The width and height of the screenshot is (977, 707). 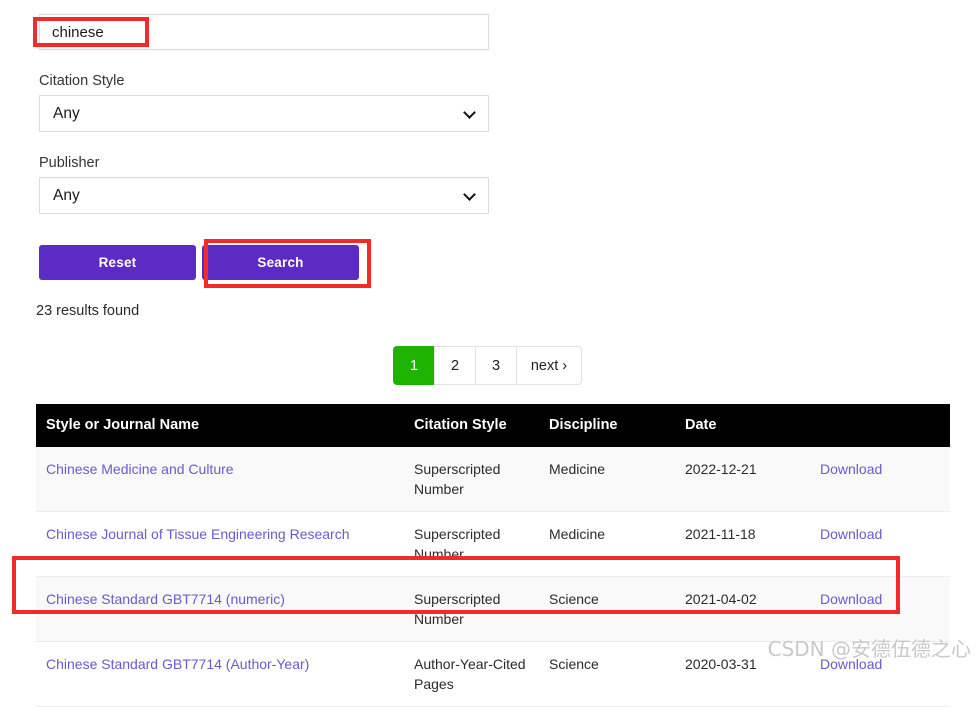 I want to click on column-header-discipline: Discipline, so click(x=617, y=425).